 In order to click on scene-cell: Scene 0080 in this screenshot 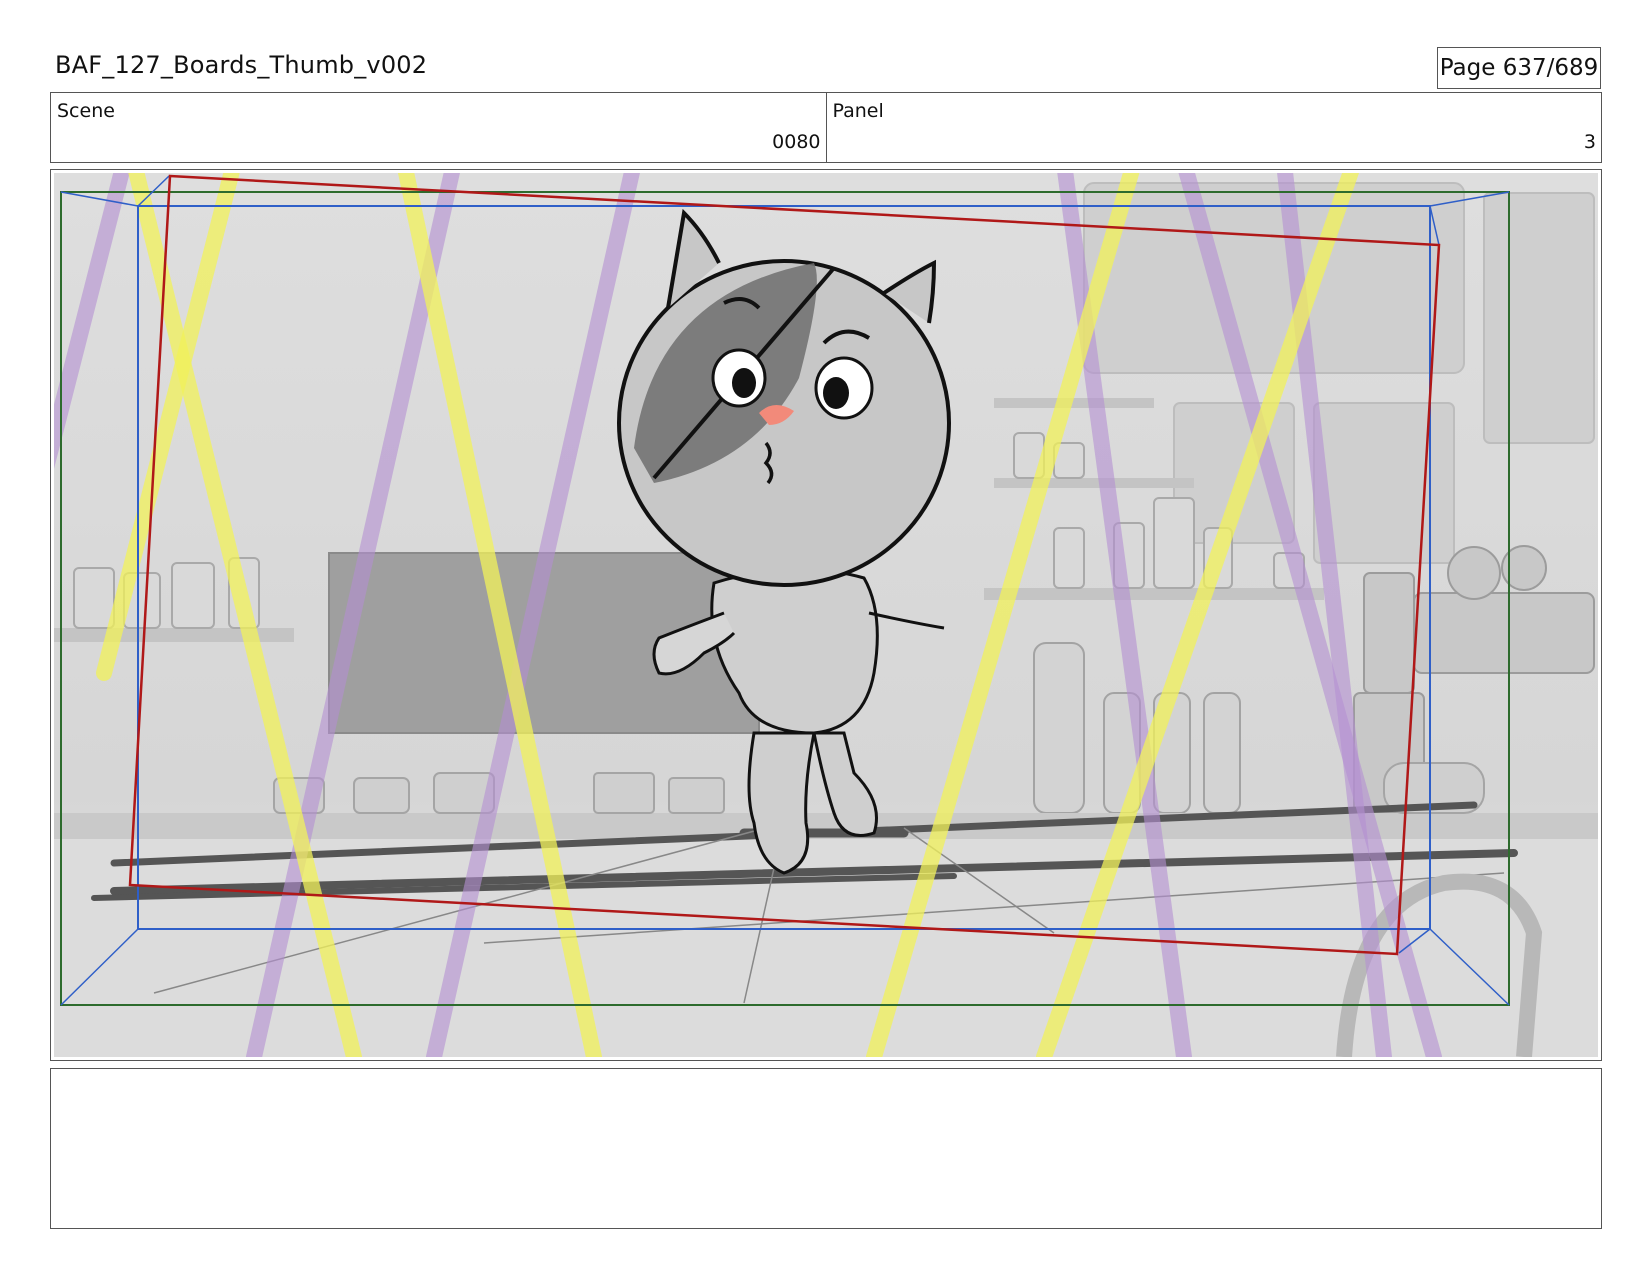, I will do `click(438, 127)`.